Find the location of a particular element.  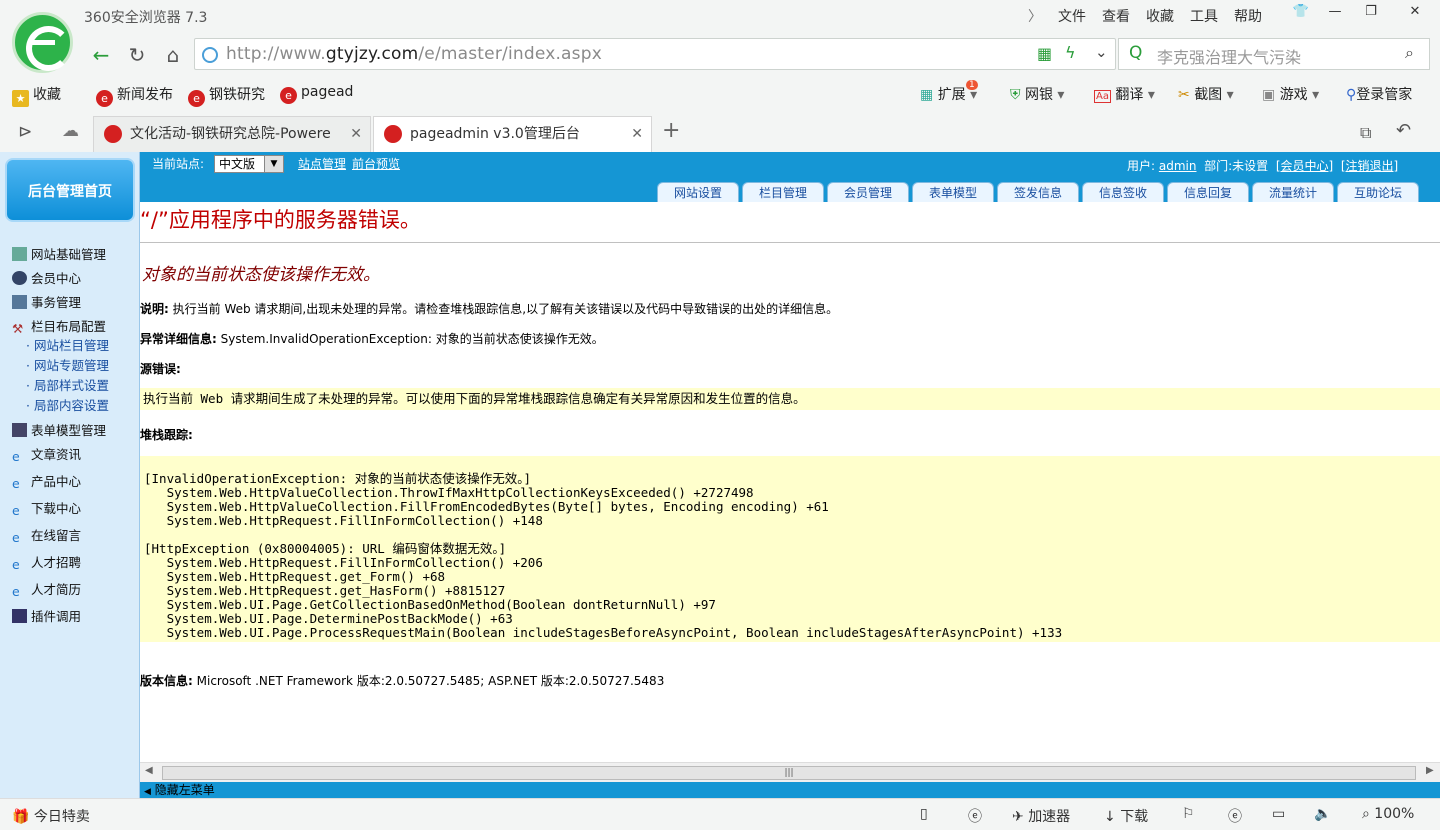

chevron-down-icon: ⌄ is located at coordinates (1101, 52).